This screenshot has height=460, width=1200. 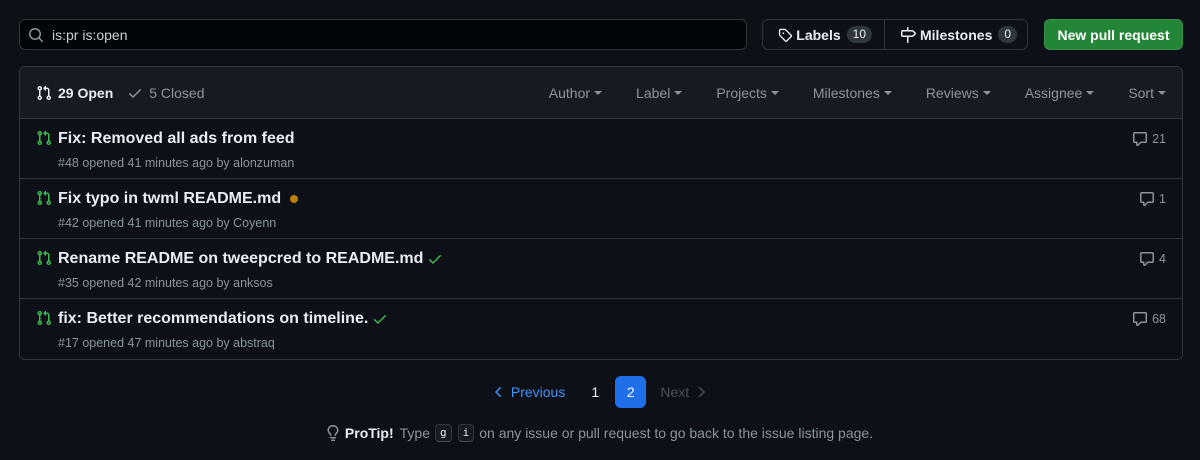 I want to click on top-toolbar: Labels 10 Milestones 0 New pull request, so click(x=601, y=35).